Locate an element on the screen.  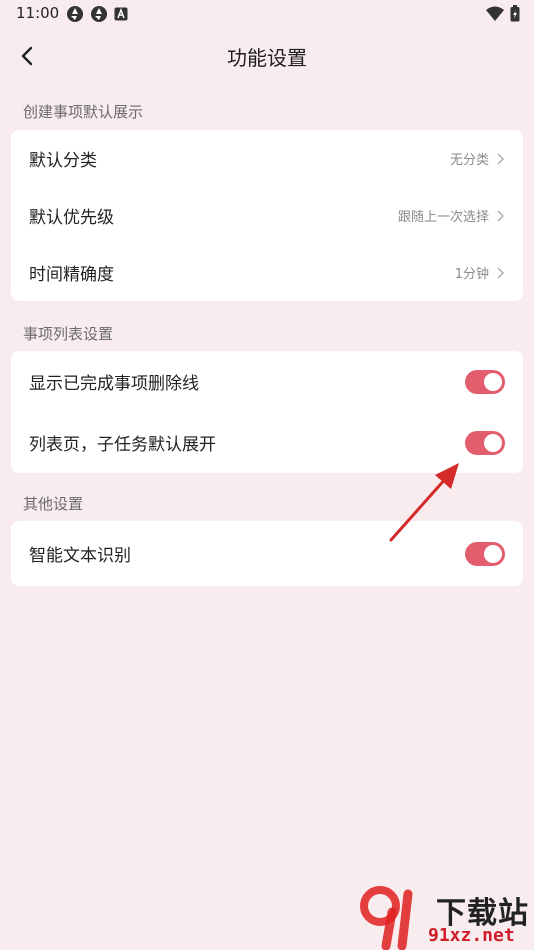
watermark-logo-icon is located at coordinates (386, 918).